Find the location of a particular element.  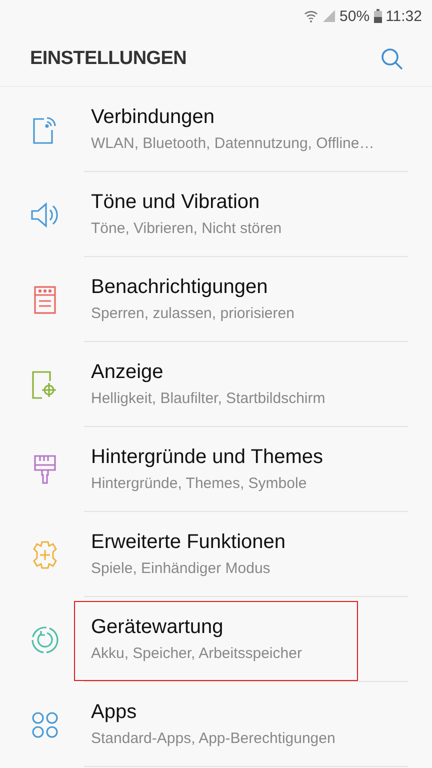

item-title: Erweiterte Funktionen is located at coordinates (189, 542).